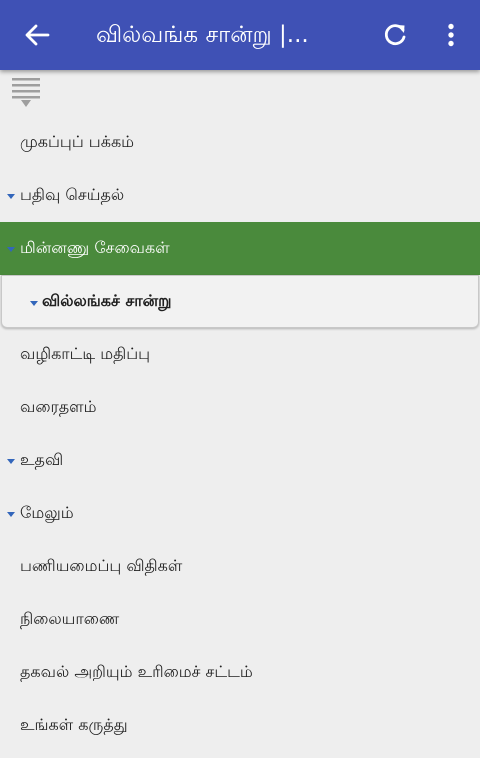  Describe the element at coordinates (74, 724) in the screenshot. I see `nav-item-label: உங்கள் கருத்து` at that location.